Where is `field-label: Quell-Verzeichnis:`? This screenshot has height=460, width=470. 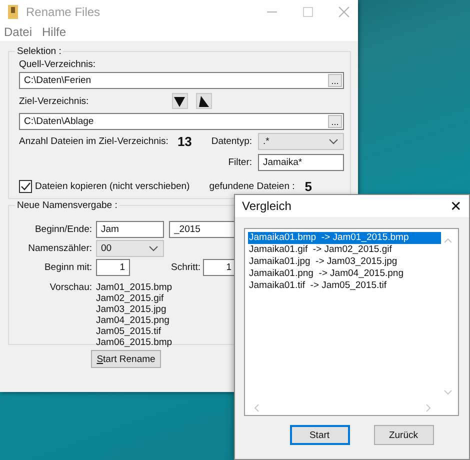 field-label: Quell-Verzeichnis: is located at coordinates (58, 64).